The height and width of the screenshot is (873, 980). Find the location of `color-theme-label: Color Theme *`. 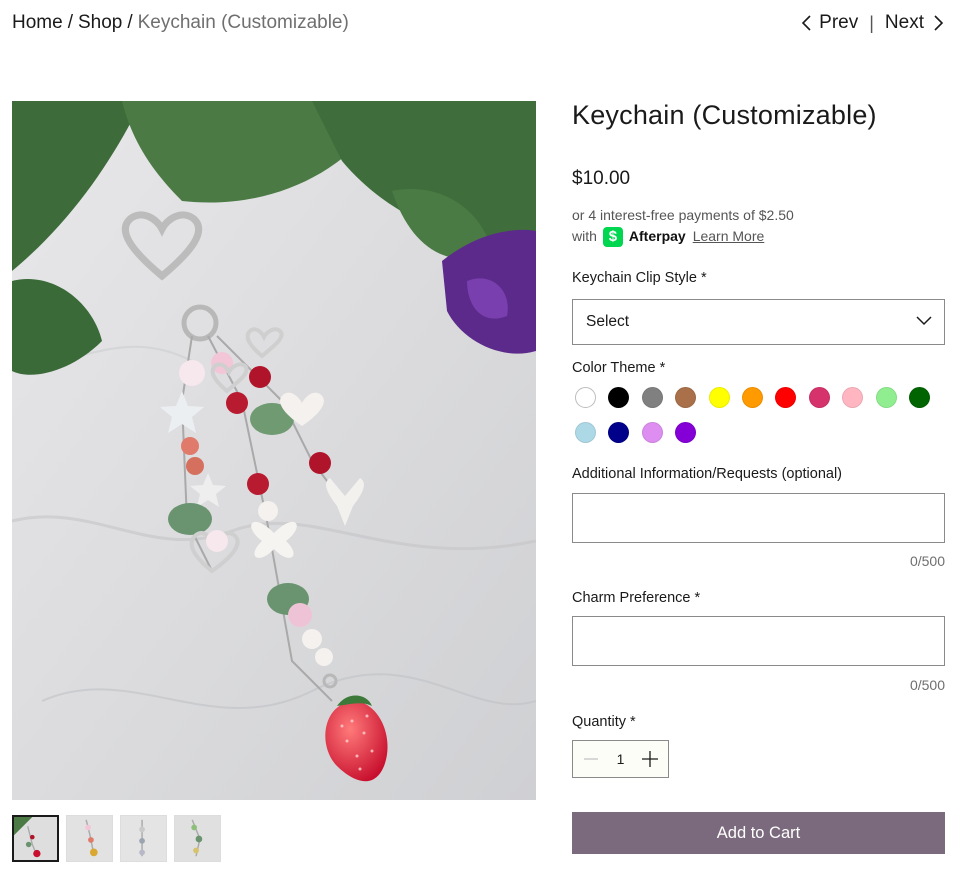

color-theme-label: Color Theme * is located at coordinates (619, 368).